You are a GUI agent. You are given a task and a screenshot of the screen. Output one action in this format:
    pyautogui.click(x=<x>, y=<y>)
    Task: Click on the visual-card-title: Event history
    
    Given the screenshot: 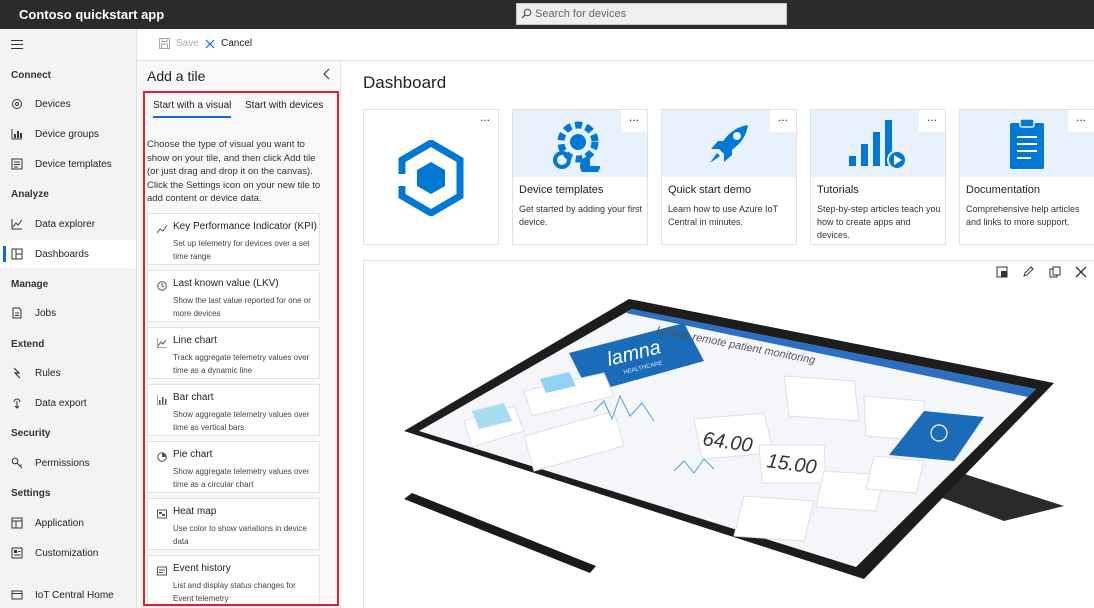 What is the action you would take?
    pyautogui.click(x=202, y=568)
    